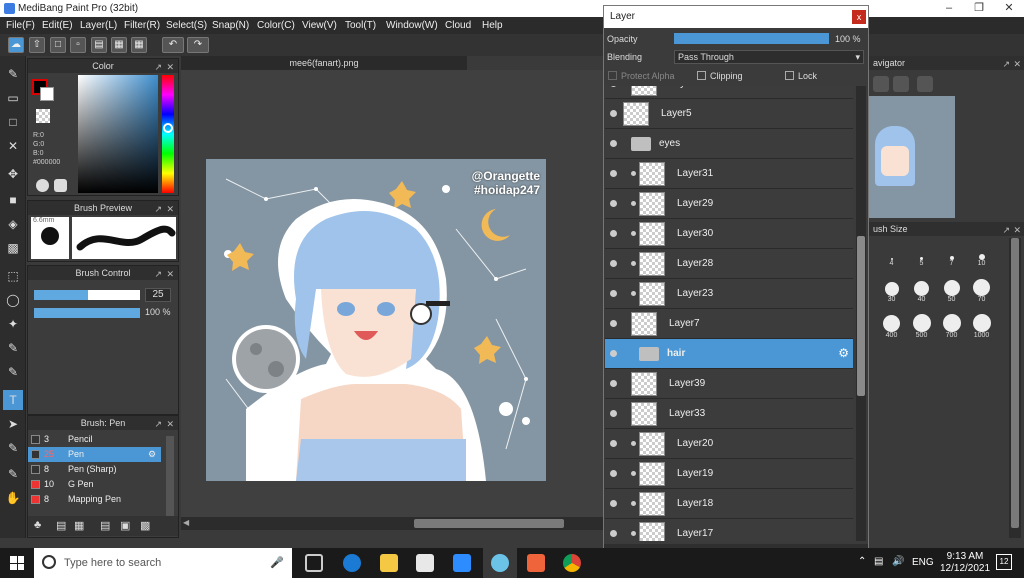  Describe the element at coordinates (13, 122) in the screenshot. I see `rect-tool-icon: □` at that location.